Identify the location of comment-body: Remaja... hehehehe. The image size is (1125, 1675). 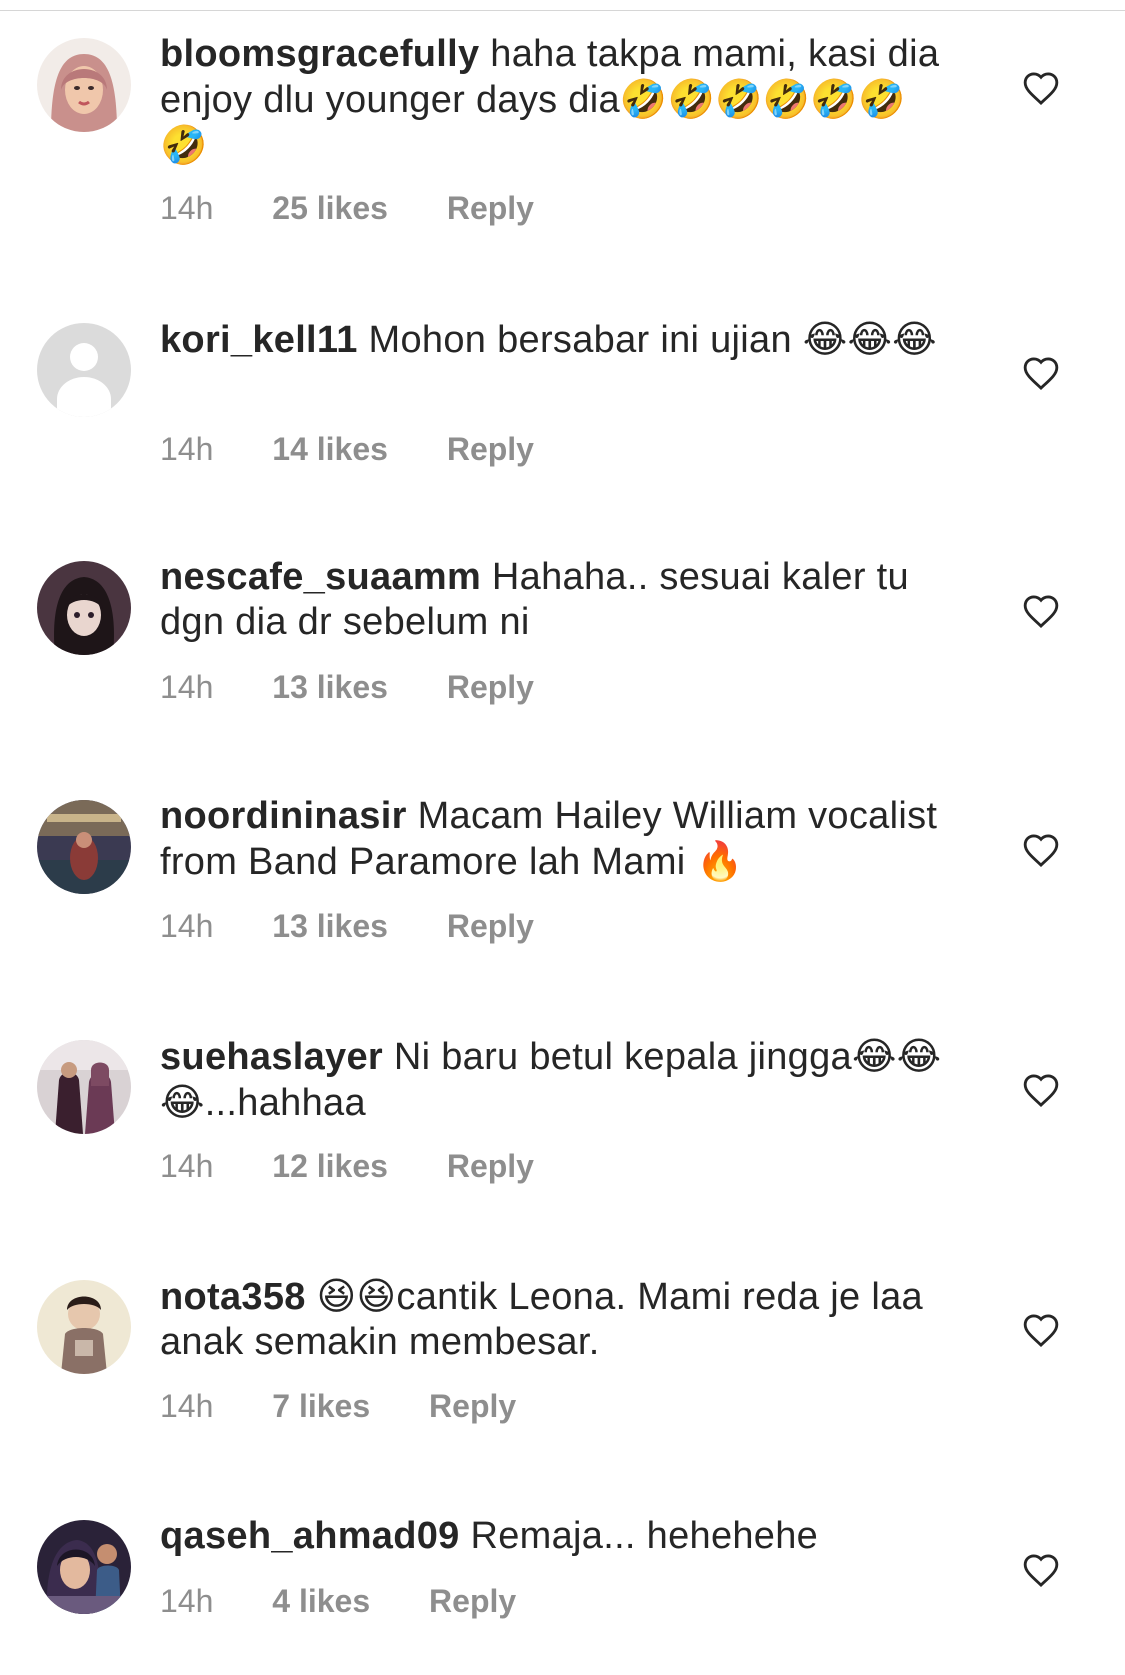
(644, 1536).